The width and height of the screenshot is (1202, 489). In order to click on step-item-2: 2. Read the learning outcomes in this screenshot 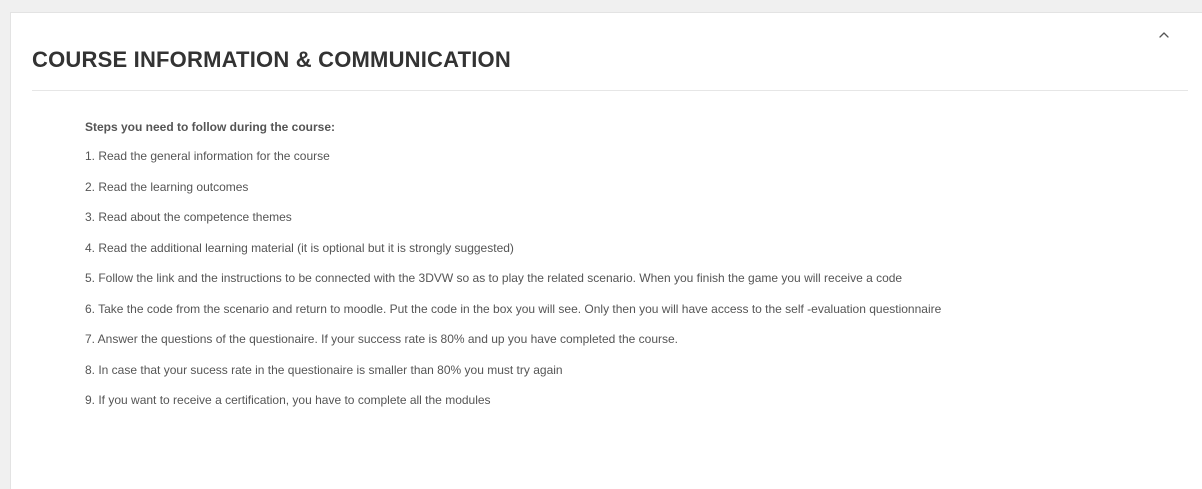, I will do `click(167, 186)`.